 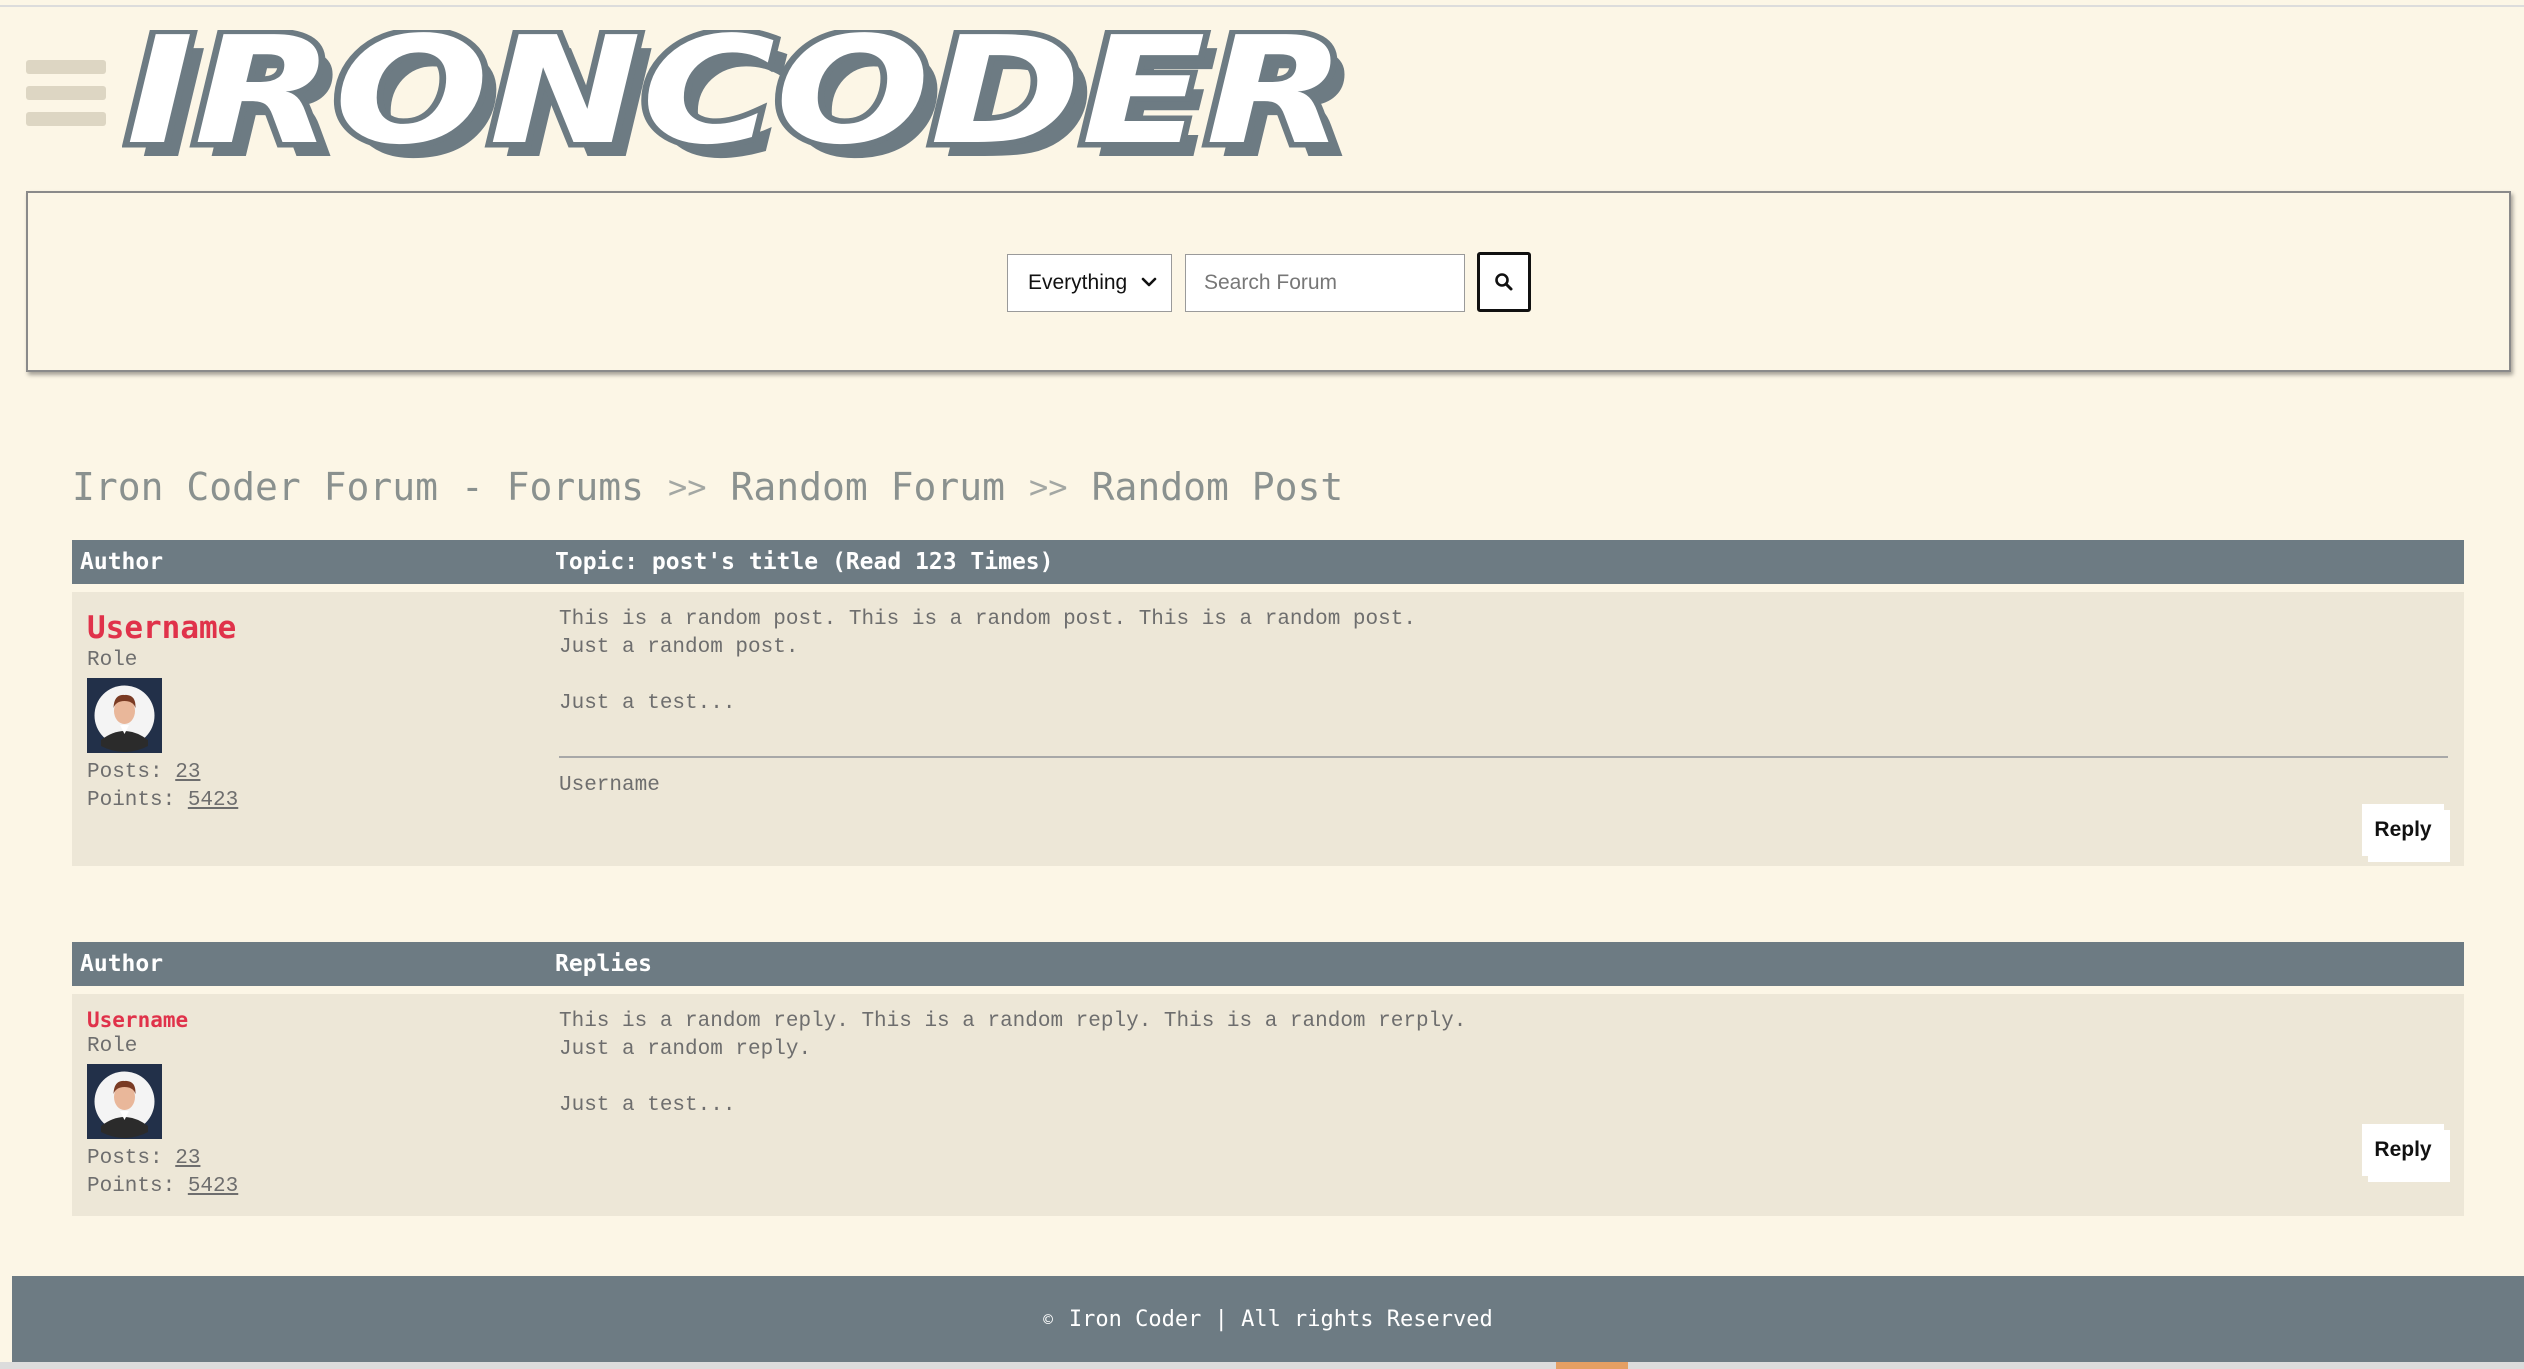 What do you see at coordinates (162, 628) in the screenshot?
I see `post-author-username: Username` at bounding box center [162, 628].